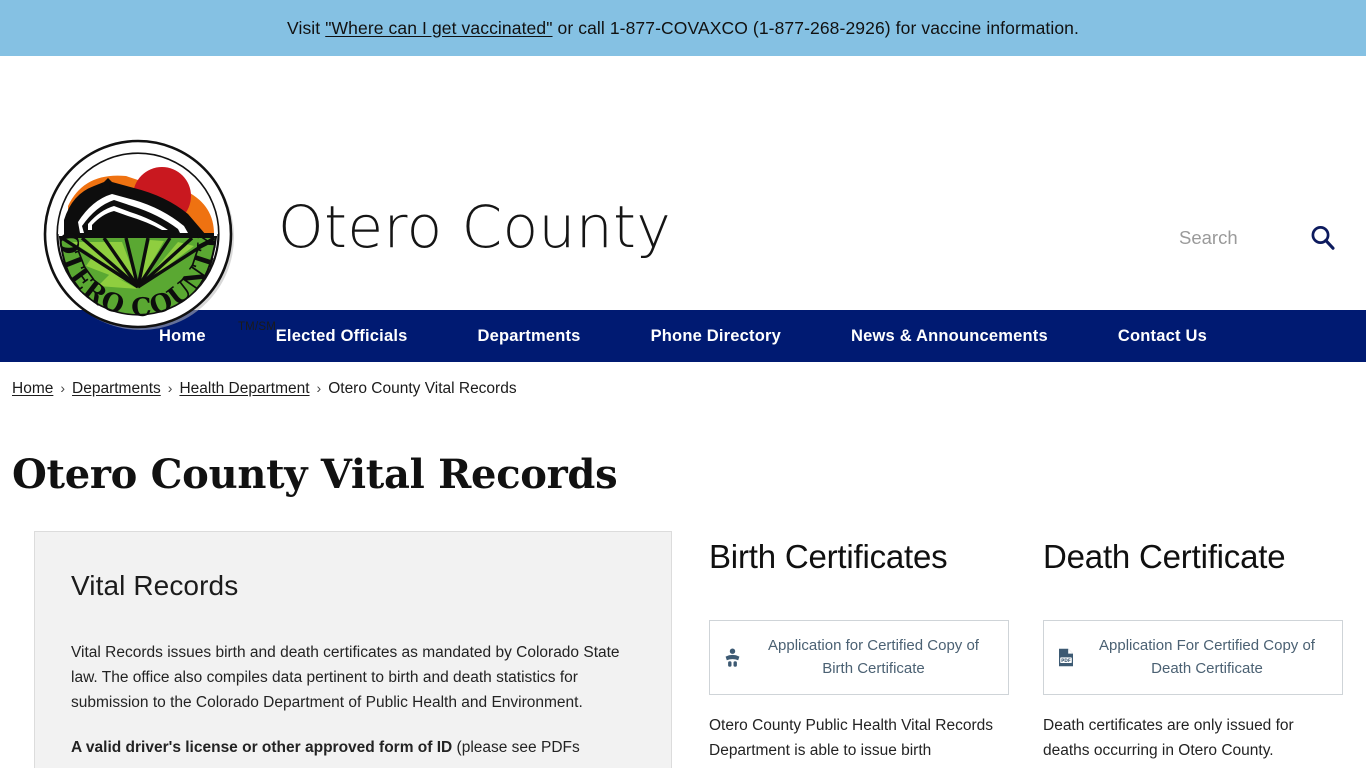 This screenshot has height=768, width=1366. Describe the element at coordinates (1162, 336) in the screenshot. I see `nav-item-contact-us: Contact Us` at that location.